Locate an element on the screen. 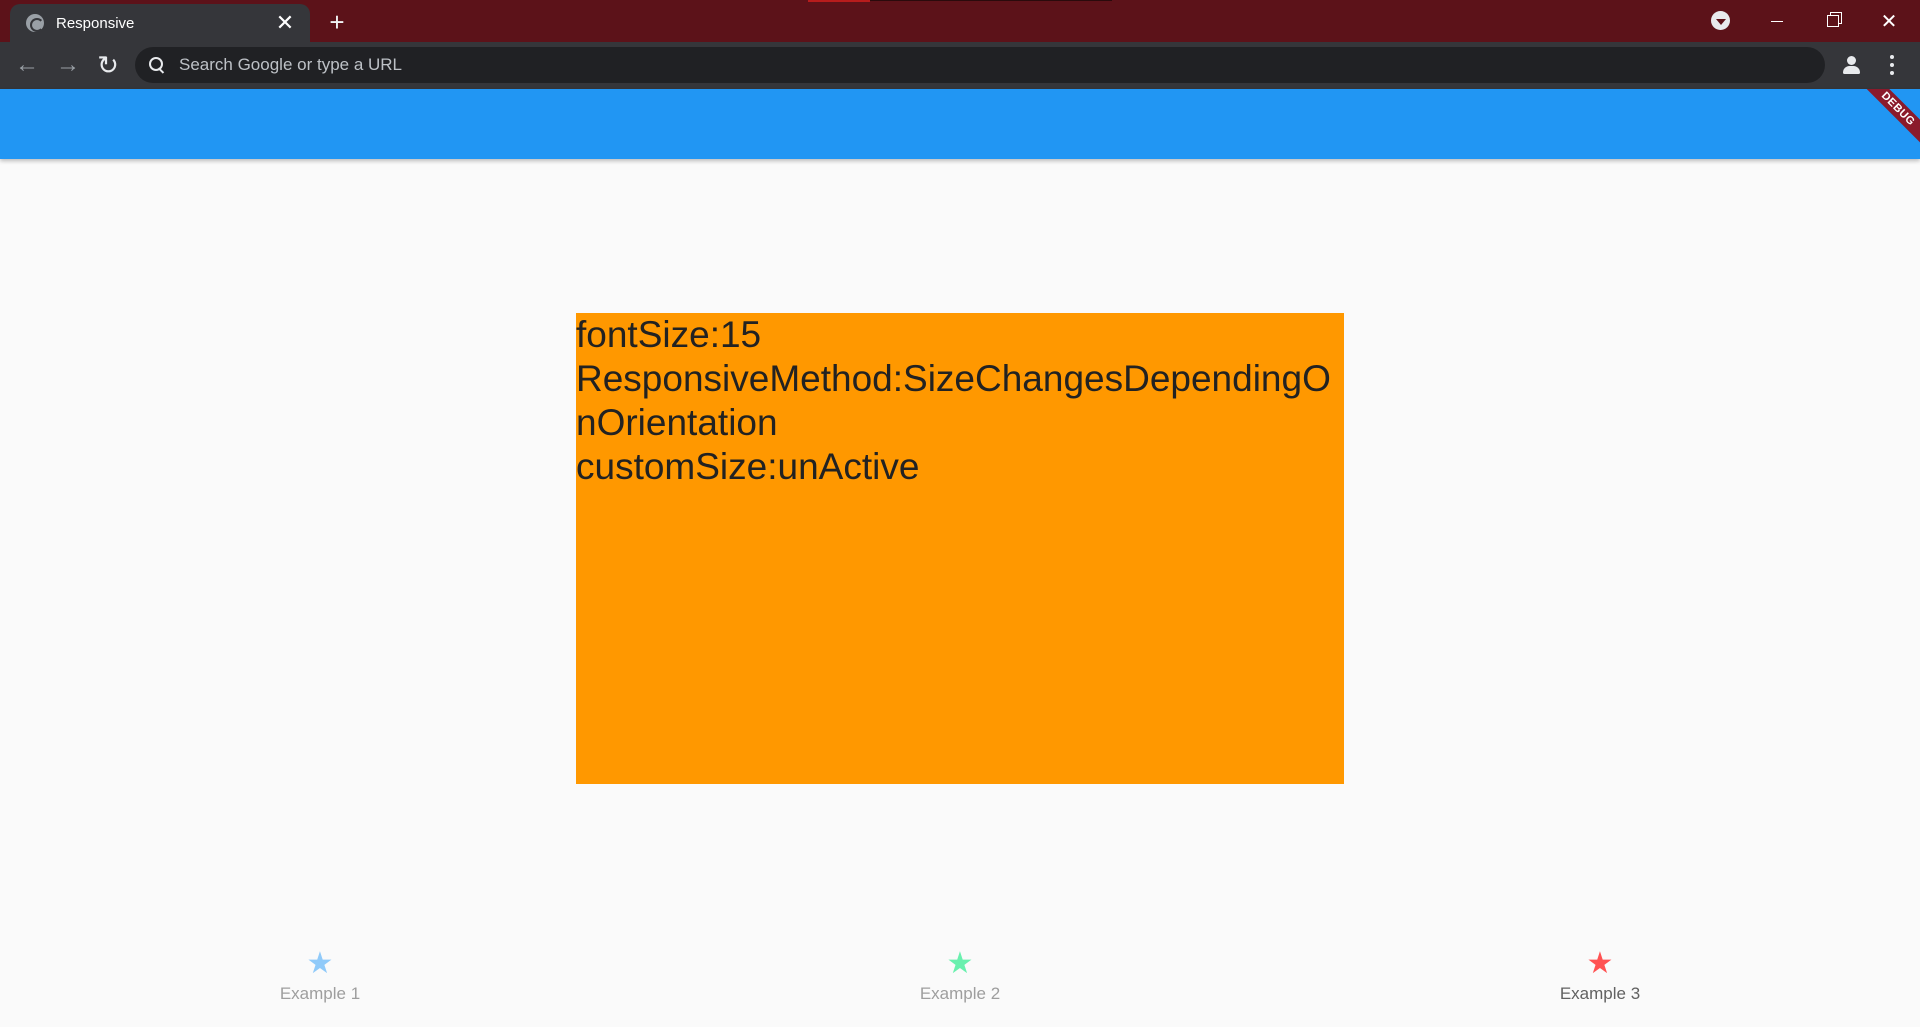 This screenshot has height=1027, width=1920. app-bar: DEBUG is located at coordinates (960, 124).